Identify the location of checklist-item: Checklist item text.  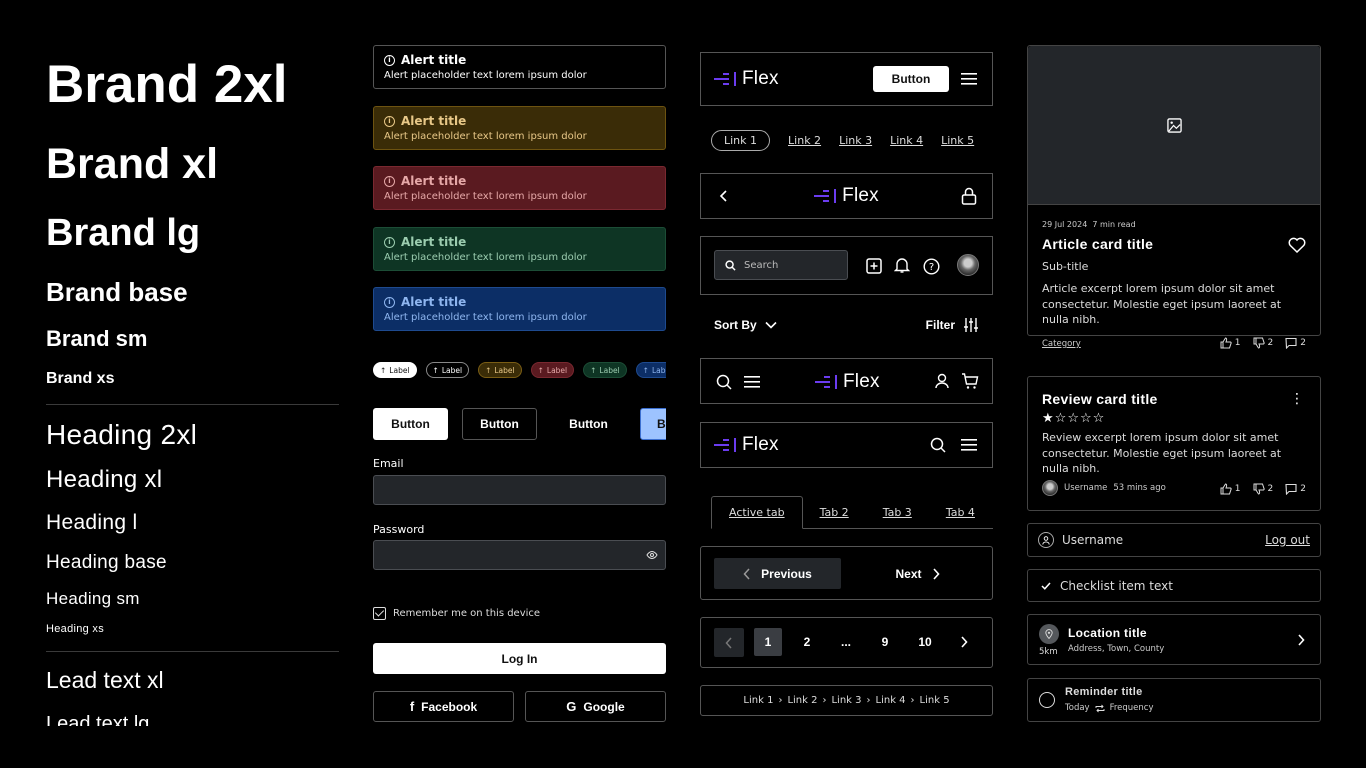
(1174, 585).